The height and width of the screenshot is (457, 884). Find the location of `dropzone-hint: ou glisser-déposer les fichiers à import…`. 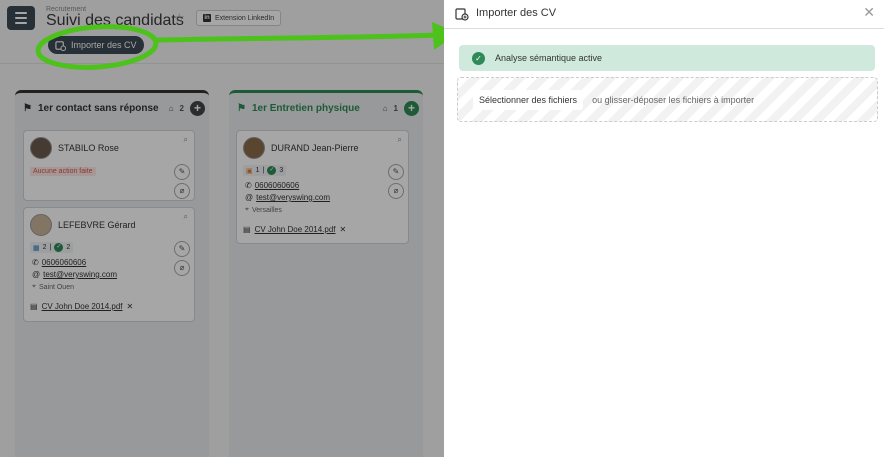

dropzone-hint: ou glisser-déposer les fichiers à import… is located at coordinates (673, 99).